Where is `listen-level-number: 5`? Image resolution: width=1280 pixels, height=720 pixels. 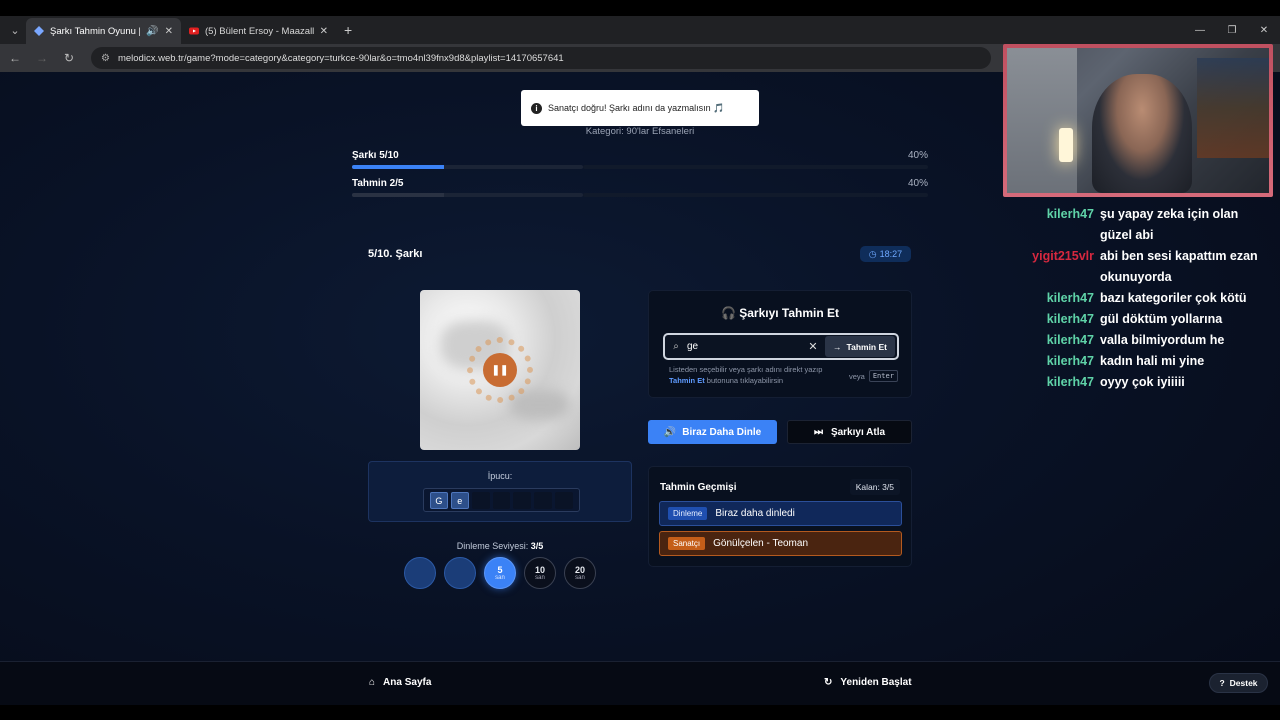 listen-level-number: 5 is located at coordinates (500, 570).